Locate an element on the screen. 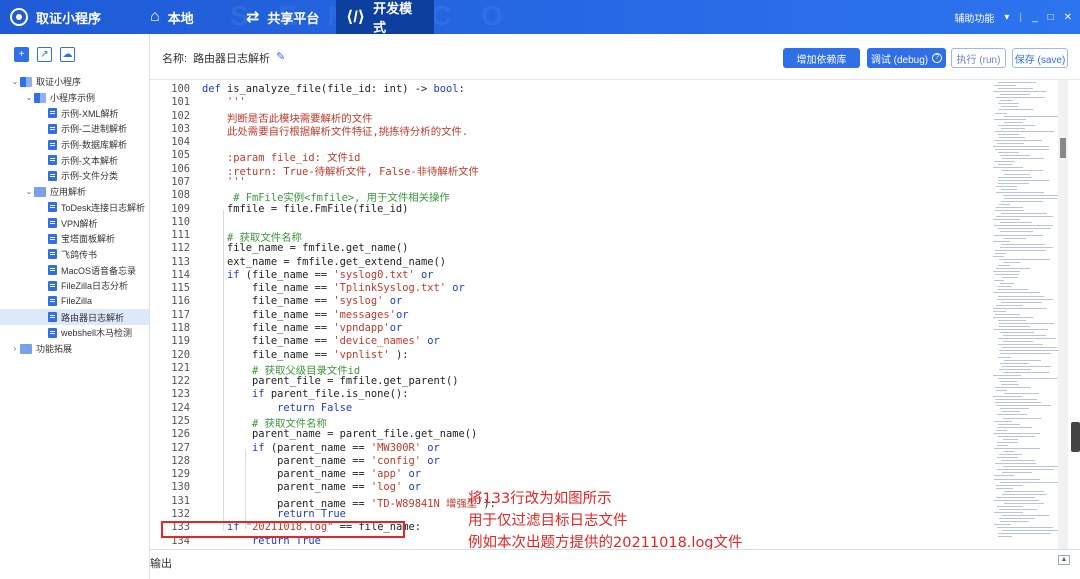  debug-button: 调试 (debug) ? is located at coordinates (906, 58).